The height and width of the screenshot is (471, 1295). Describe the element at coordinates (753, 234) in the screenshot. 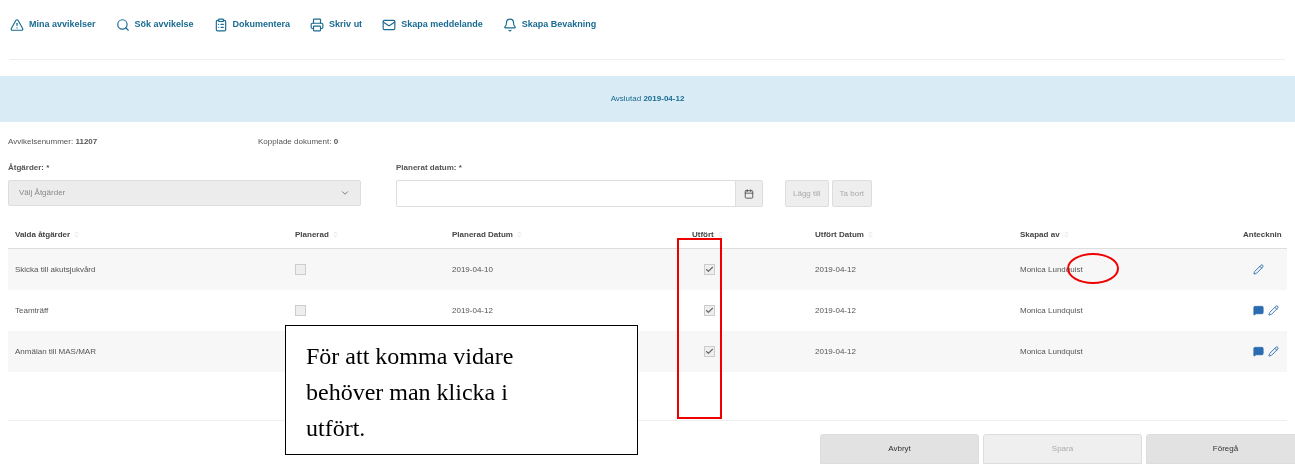

I see `column-header: Utfört` at that location.